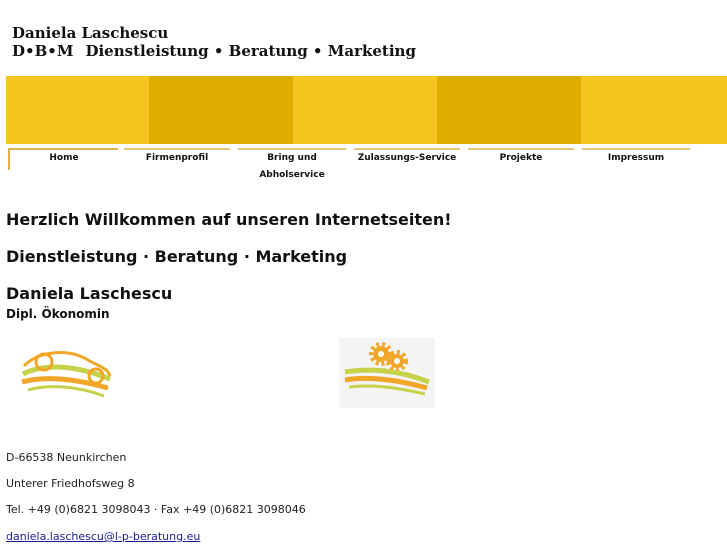 The height and width of the screenshot is (545, 727). Describe the element at coordinates (70, 483) in the screenshot. I see `address-street: Unterer Friedhofsweg 8` at that location.